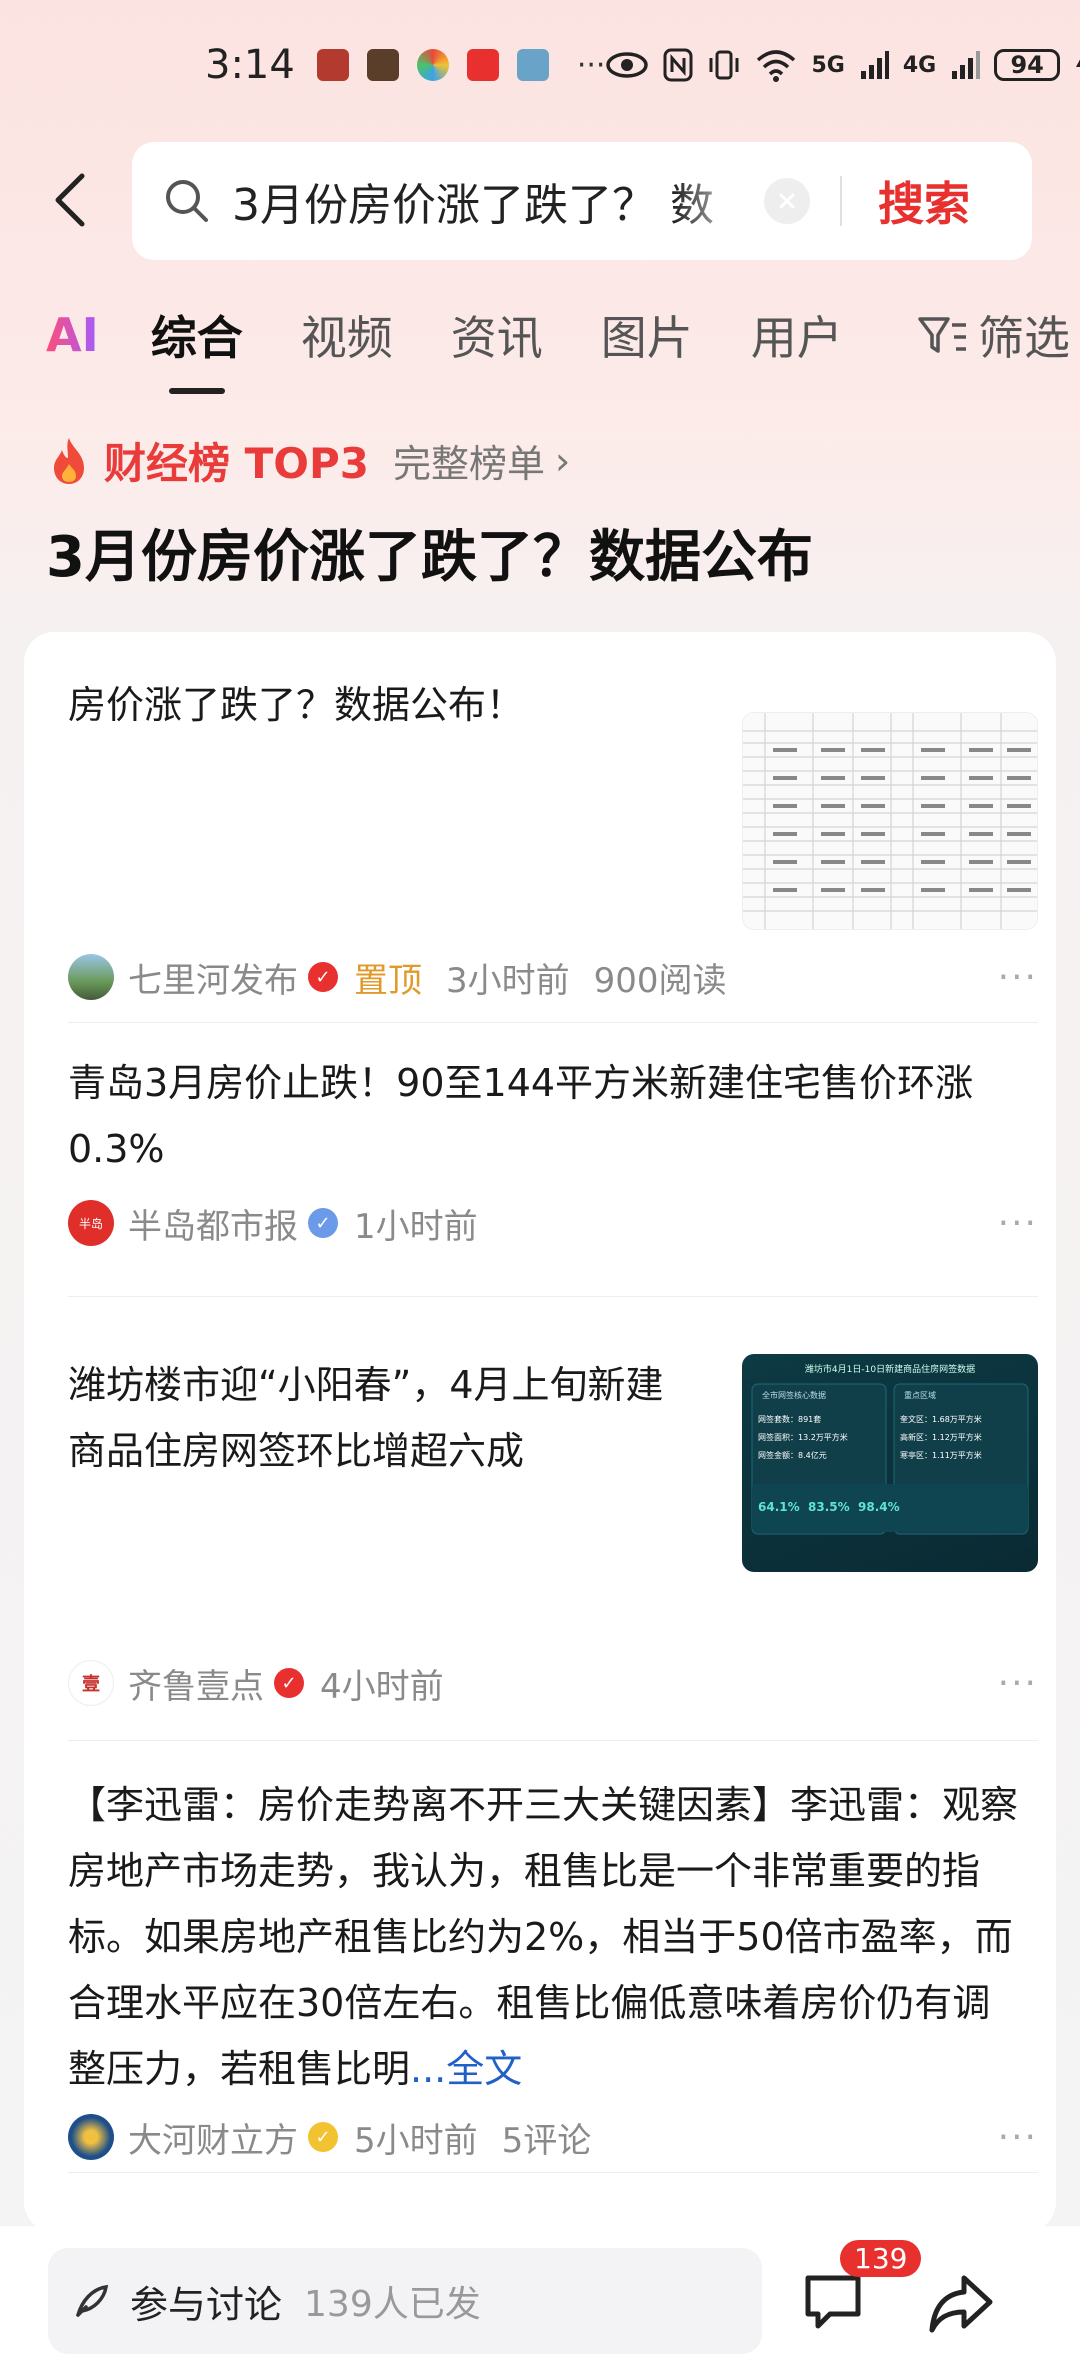 This screenshot has height=2376, width=1080. What do you see at coordinates (497, 335) in the screenshot?
I see `tab-news: 资讯` at bounding box center [497, 335].